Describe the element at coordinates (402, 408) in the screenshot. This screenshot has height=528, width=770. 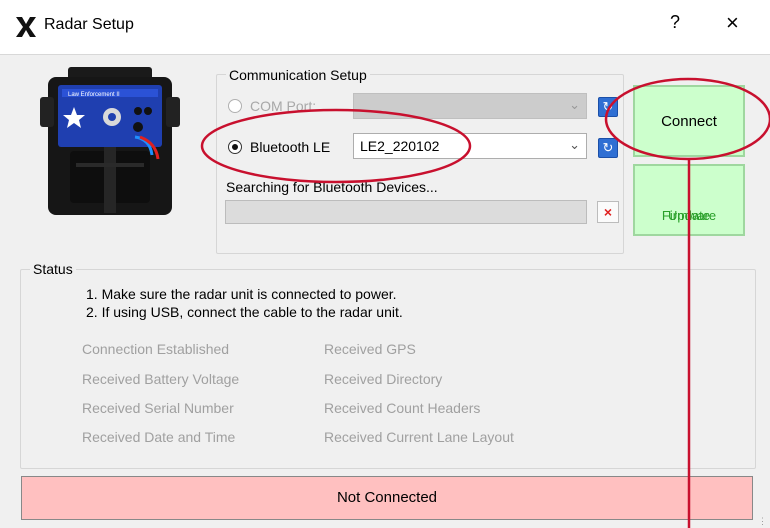
I see `check-count-headers: Received Count Headers` at that location.